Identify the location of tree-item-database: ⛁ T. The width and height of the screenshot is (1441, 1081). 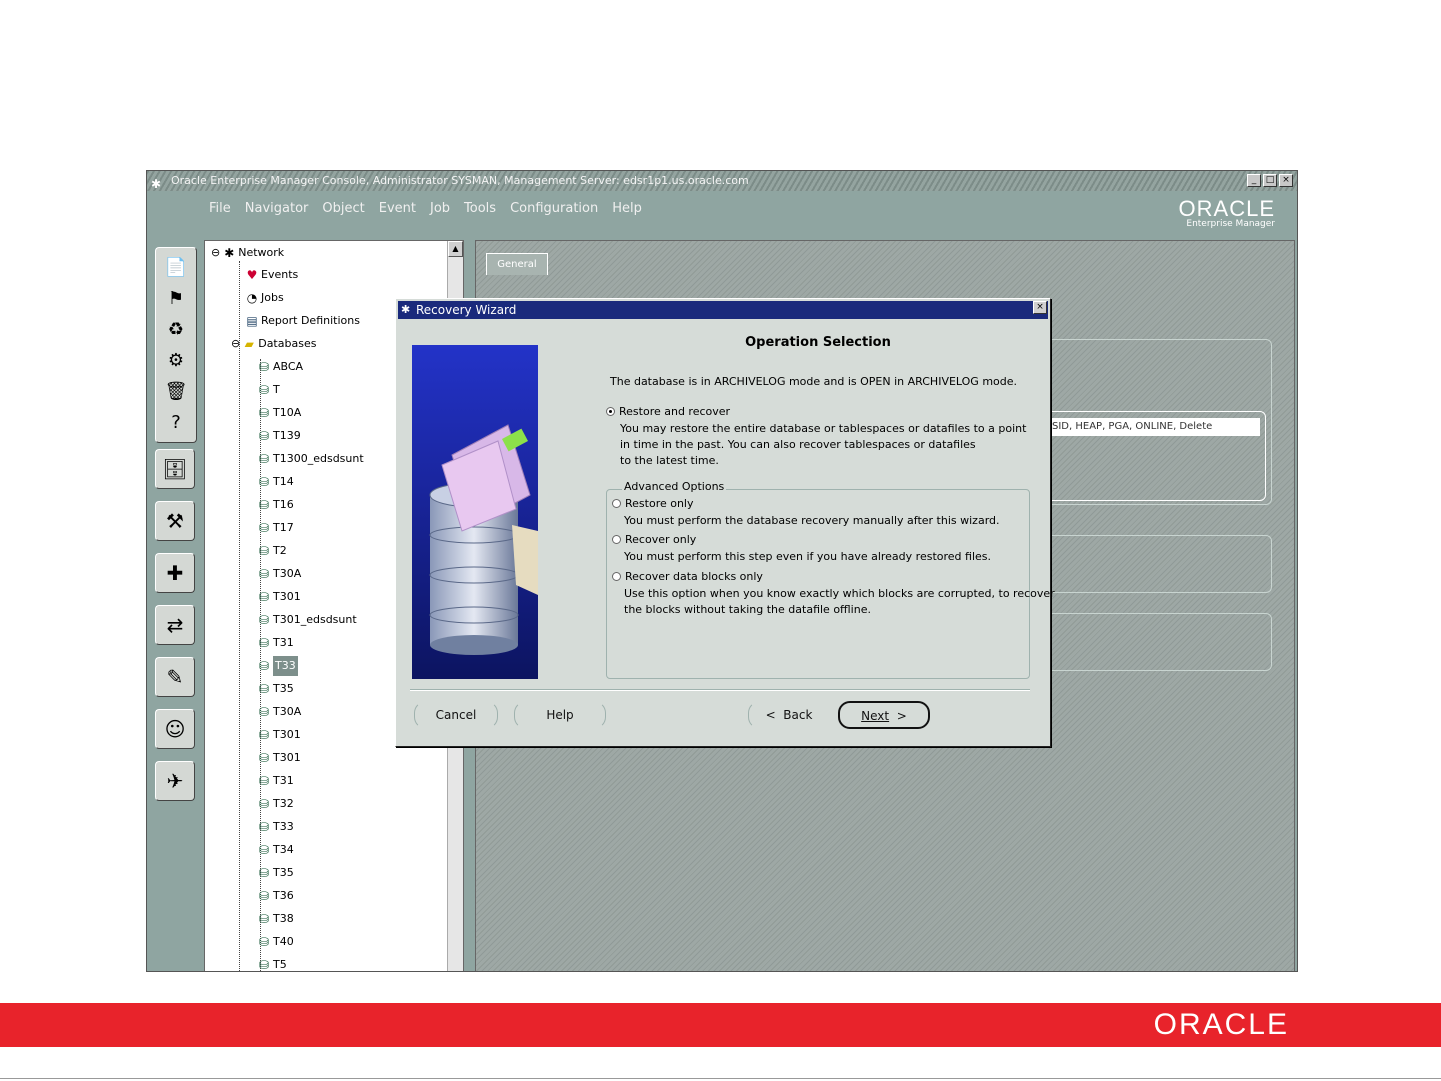
(268, 390).